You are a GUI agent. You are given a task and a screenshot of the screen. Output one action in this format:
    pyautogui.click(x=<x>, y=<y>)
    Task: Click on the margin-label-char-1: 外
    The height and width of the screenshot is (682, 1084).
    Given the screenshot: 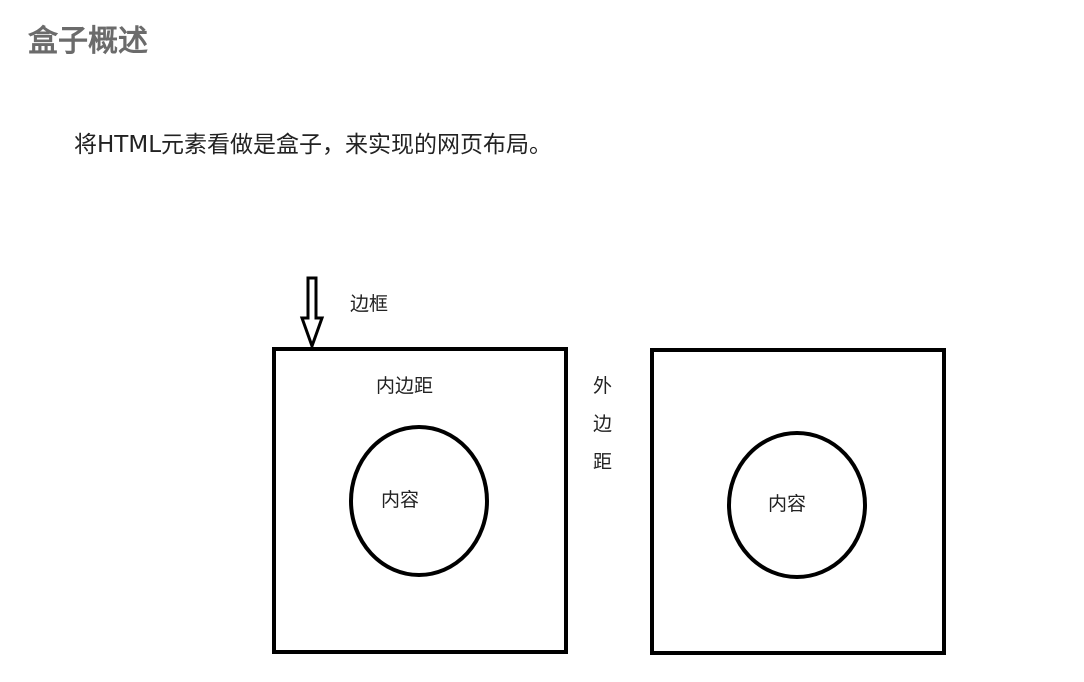 What is the action you would take?
    pyautogui.click(x=602, y=386)
    